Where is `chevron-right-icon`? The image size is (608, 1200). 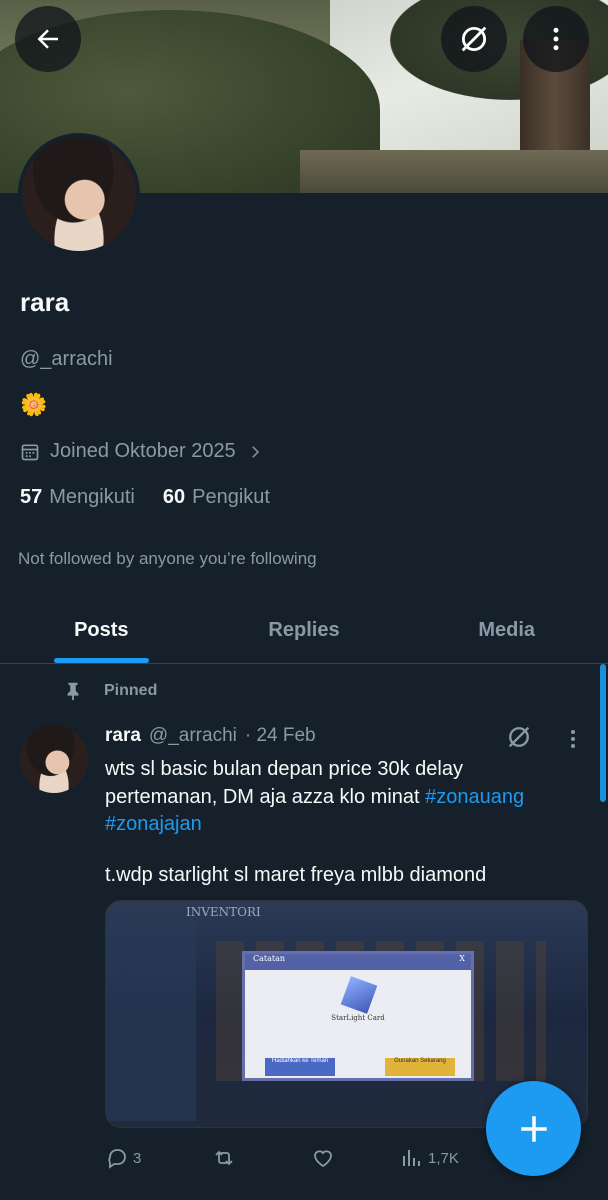
chevron-right-icon is located at coordinates (255, 451).